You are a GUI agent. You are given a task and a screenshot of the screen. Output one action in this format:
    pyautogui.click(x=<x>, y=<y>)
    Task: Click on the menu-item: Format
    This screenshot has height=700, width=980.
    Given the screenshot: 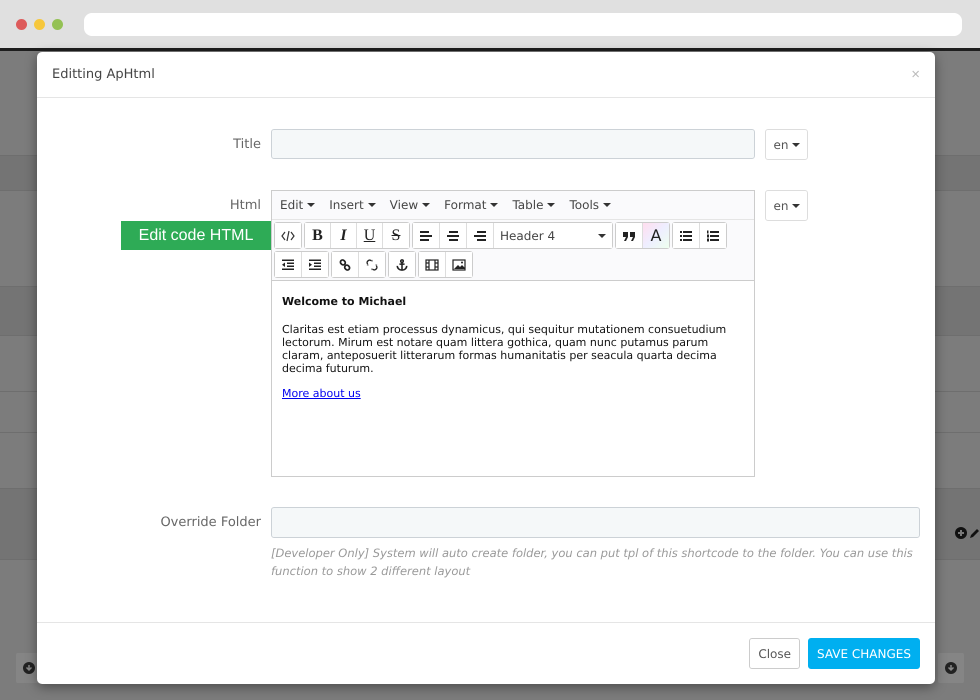 What is the action you would take?
    pyautogui.click(x=471, y=205)
    